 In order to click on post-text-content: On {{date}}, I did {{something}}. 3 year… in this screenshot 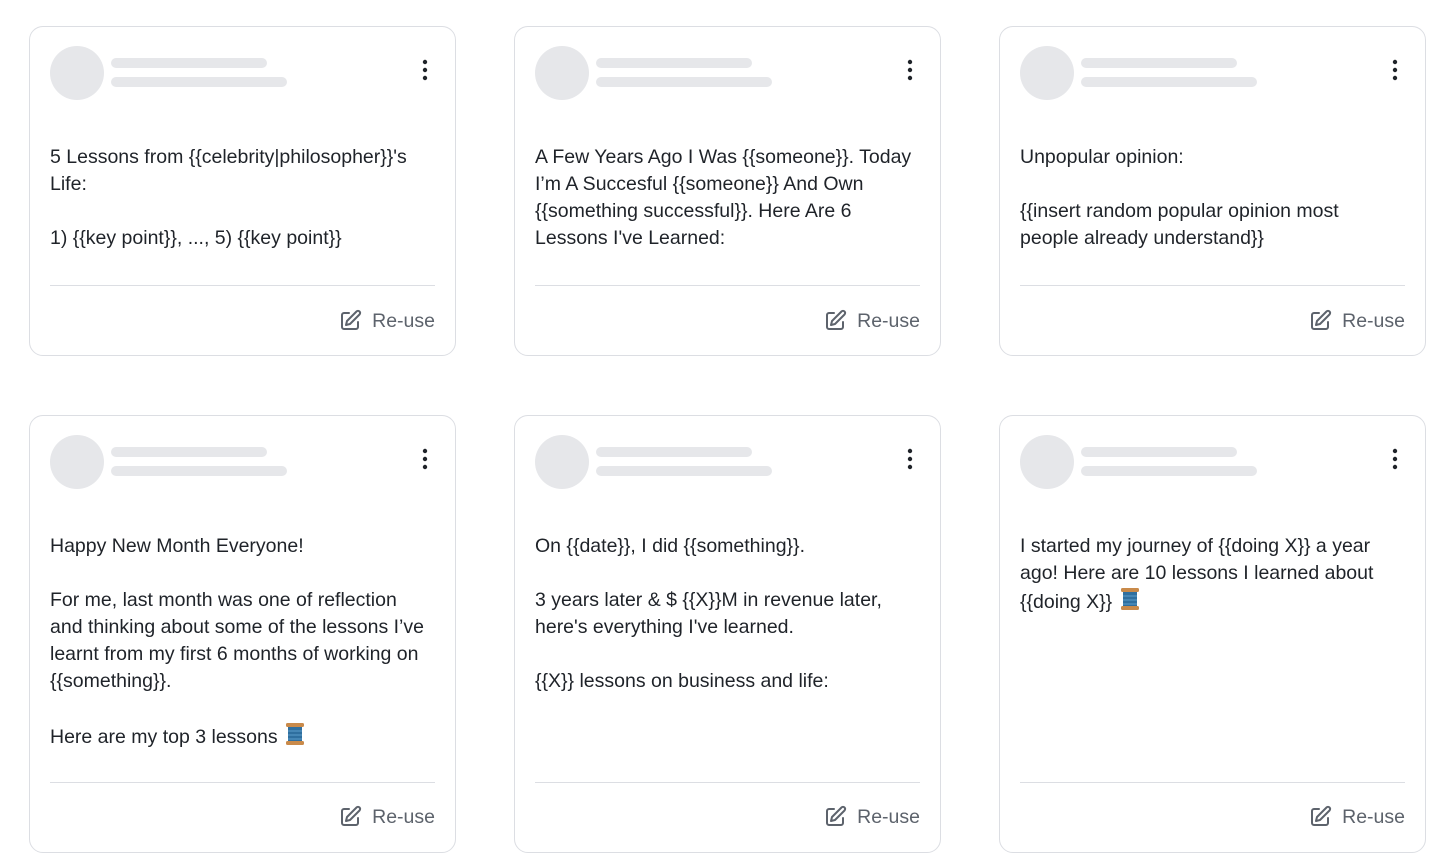, I will do `click(708, 613)`.